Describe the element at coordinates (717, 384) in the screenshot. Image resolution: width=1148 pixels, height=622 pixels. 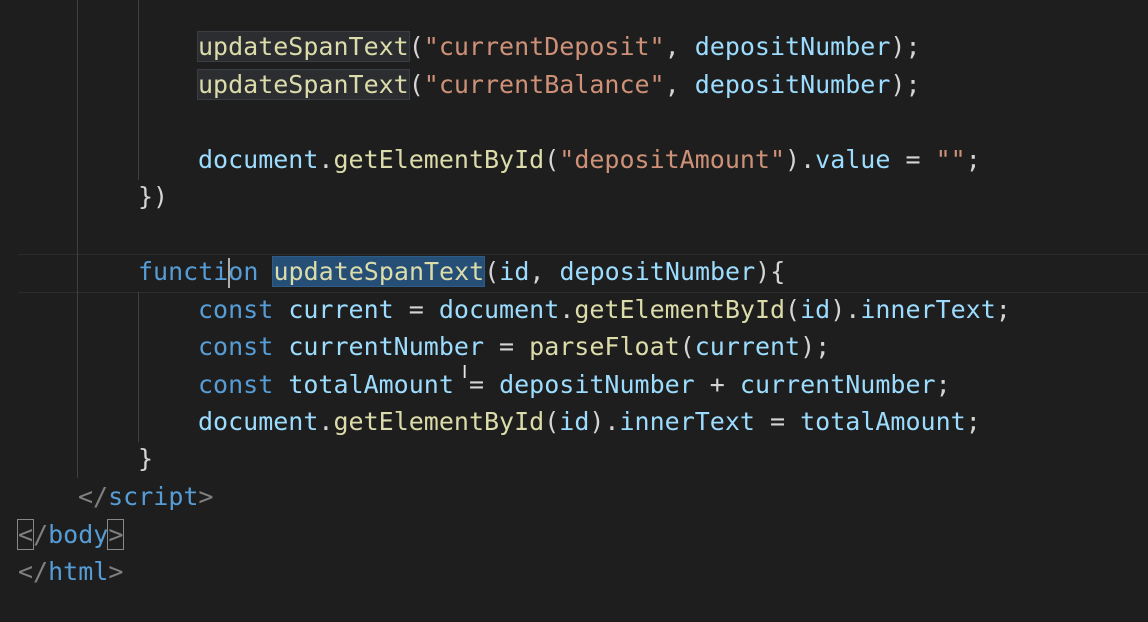
I see `code-token: +` at that location.